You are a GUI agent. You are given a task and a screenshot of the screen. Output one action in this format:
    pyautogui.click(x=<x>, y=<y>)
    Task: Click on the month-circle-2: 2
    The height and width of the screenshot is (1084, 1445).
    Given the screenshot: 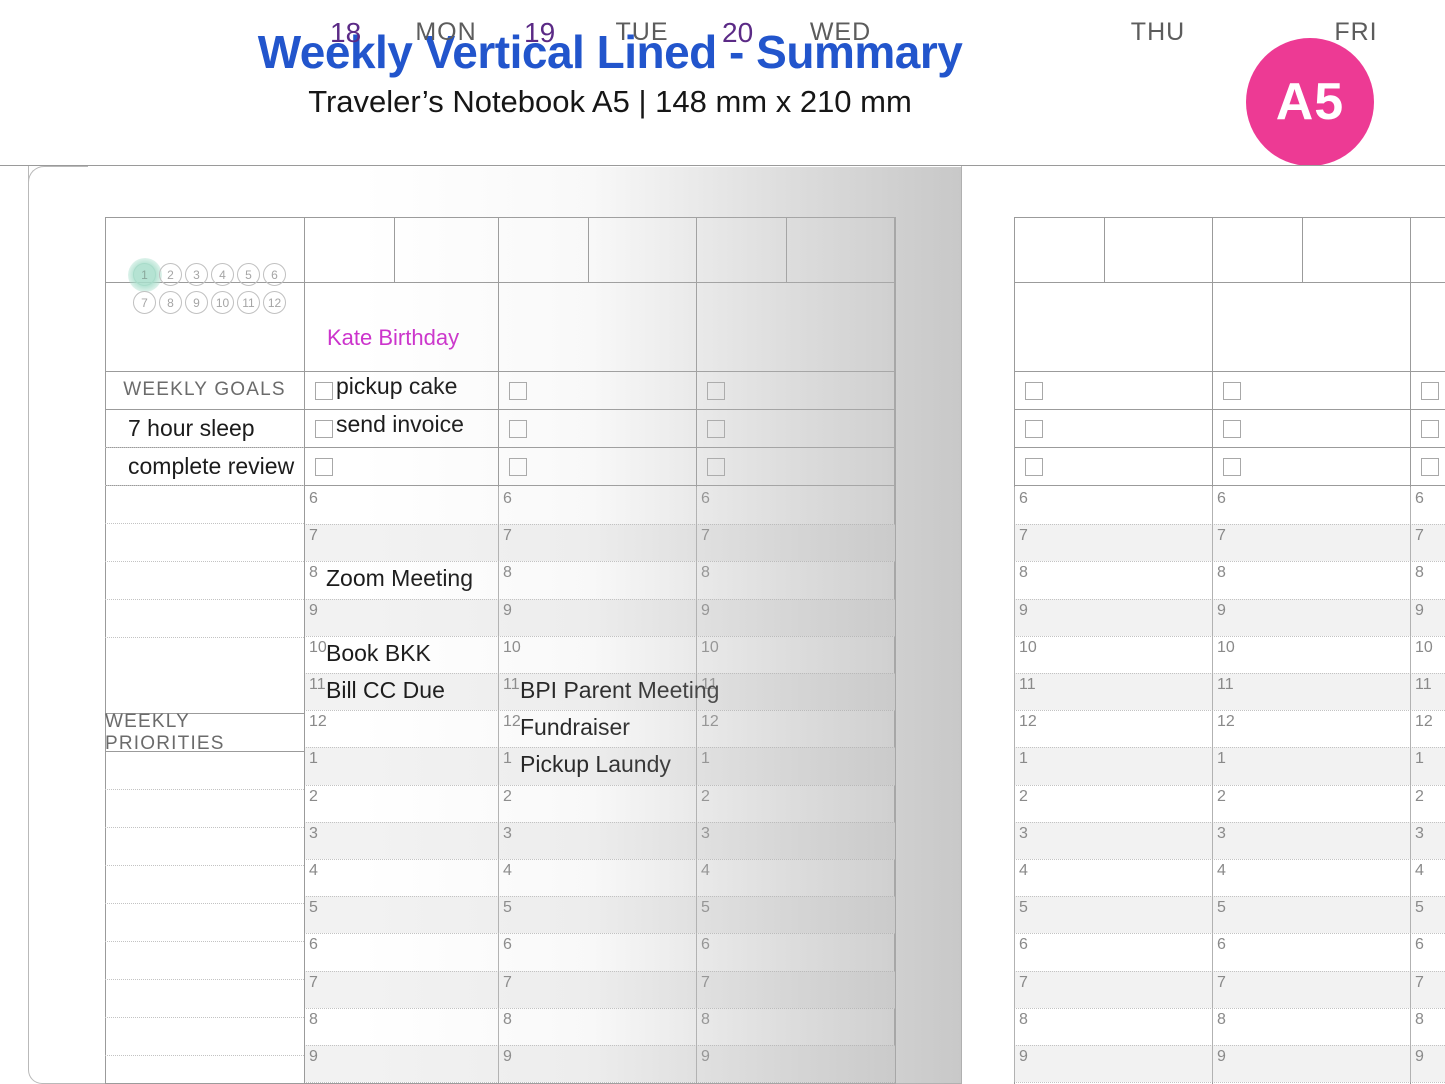 What is the action you would take?
    pyautogui.click(x=170, y=274)
    